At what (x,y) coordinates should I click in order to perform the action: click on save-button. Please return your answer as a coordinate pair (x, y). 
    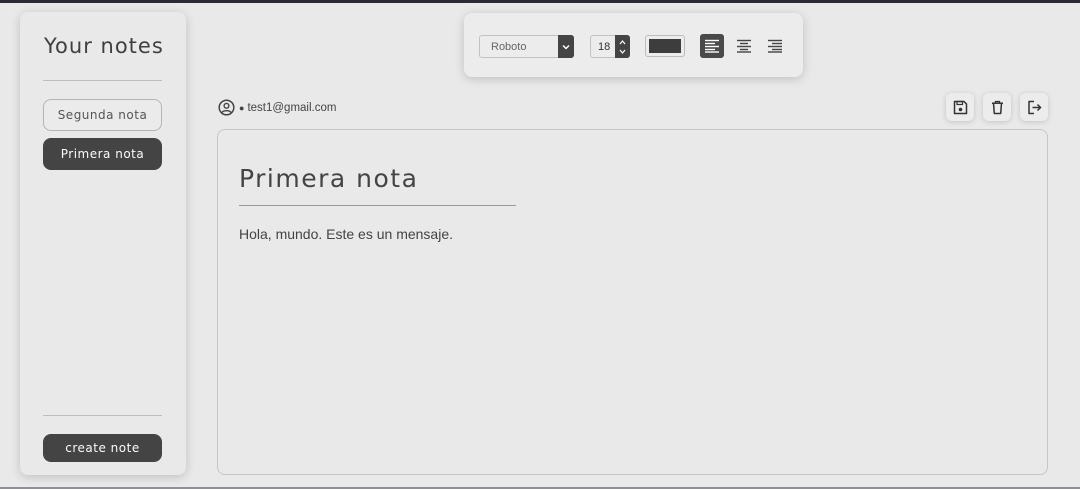
    Looking at the image, I should click on (960, 107).